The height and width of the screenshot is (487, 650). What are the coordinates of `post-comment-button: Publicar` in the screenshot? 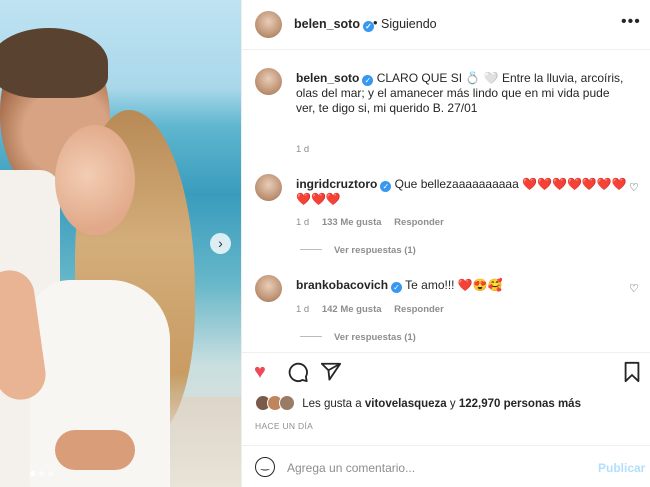 It's located at (621, 468).